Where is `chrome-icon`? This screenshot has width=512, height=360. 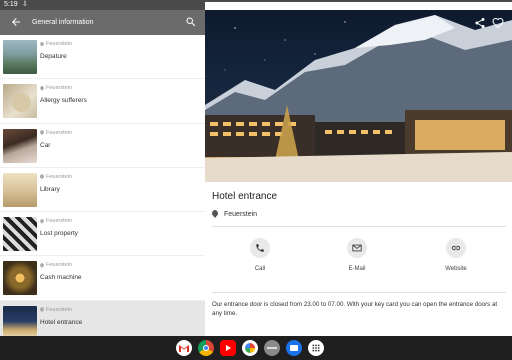 chrome-icon is located at coordinates (206, 348).